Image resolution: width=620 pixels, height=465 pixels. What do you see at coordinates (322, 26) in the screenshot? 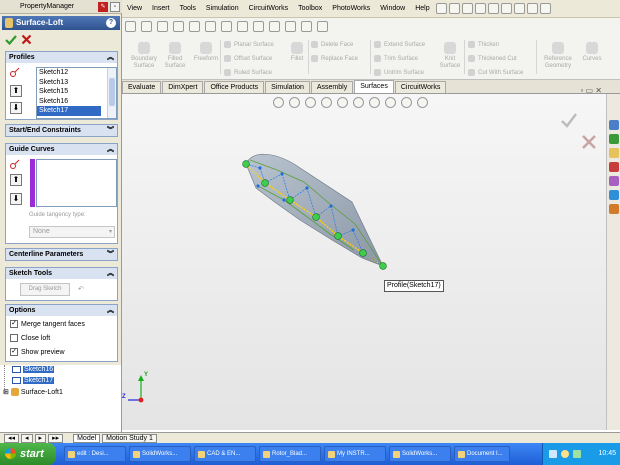
I see `zoom-icon` at bounding box center [322, 26].